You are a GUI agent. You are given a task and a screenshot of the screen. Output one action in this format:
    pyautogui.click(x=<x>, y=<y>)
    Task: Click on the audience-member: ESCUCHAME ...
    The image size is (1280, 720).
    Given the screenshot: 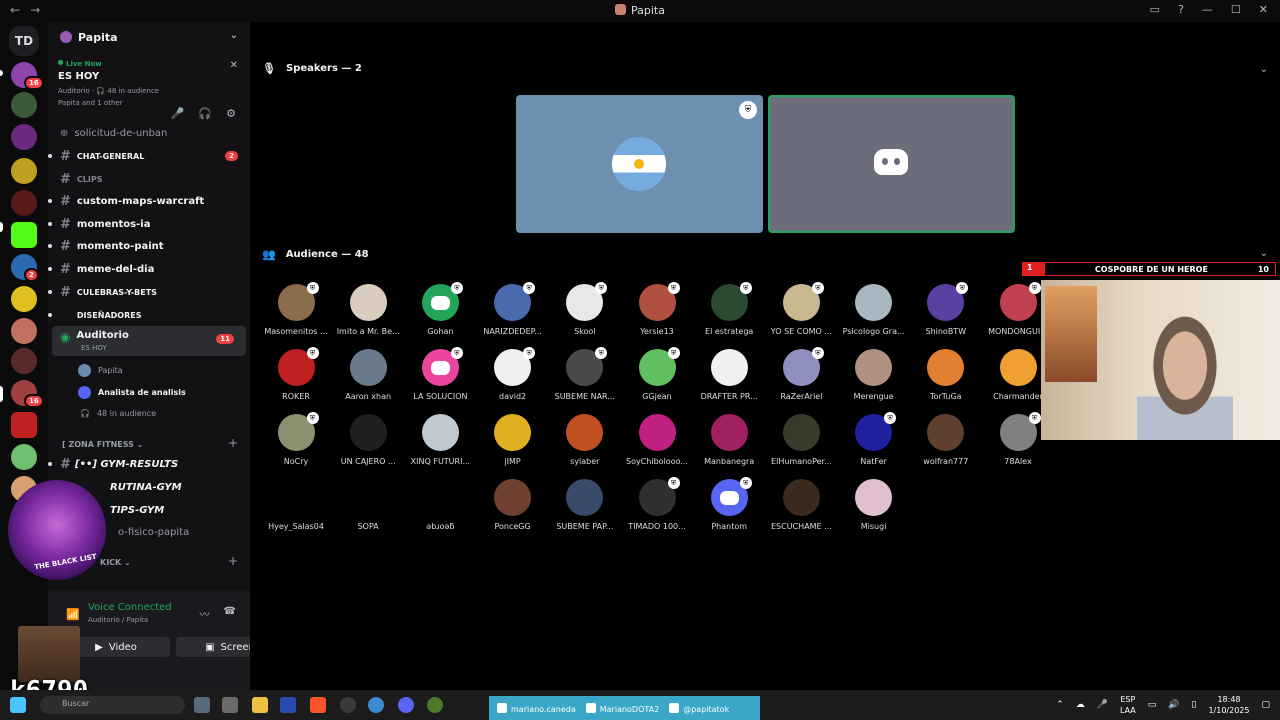 What is the action you would take?
    pyautogui.click(x=801, y=509)
    